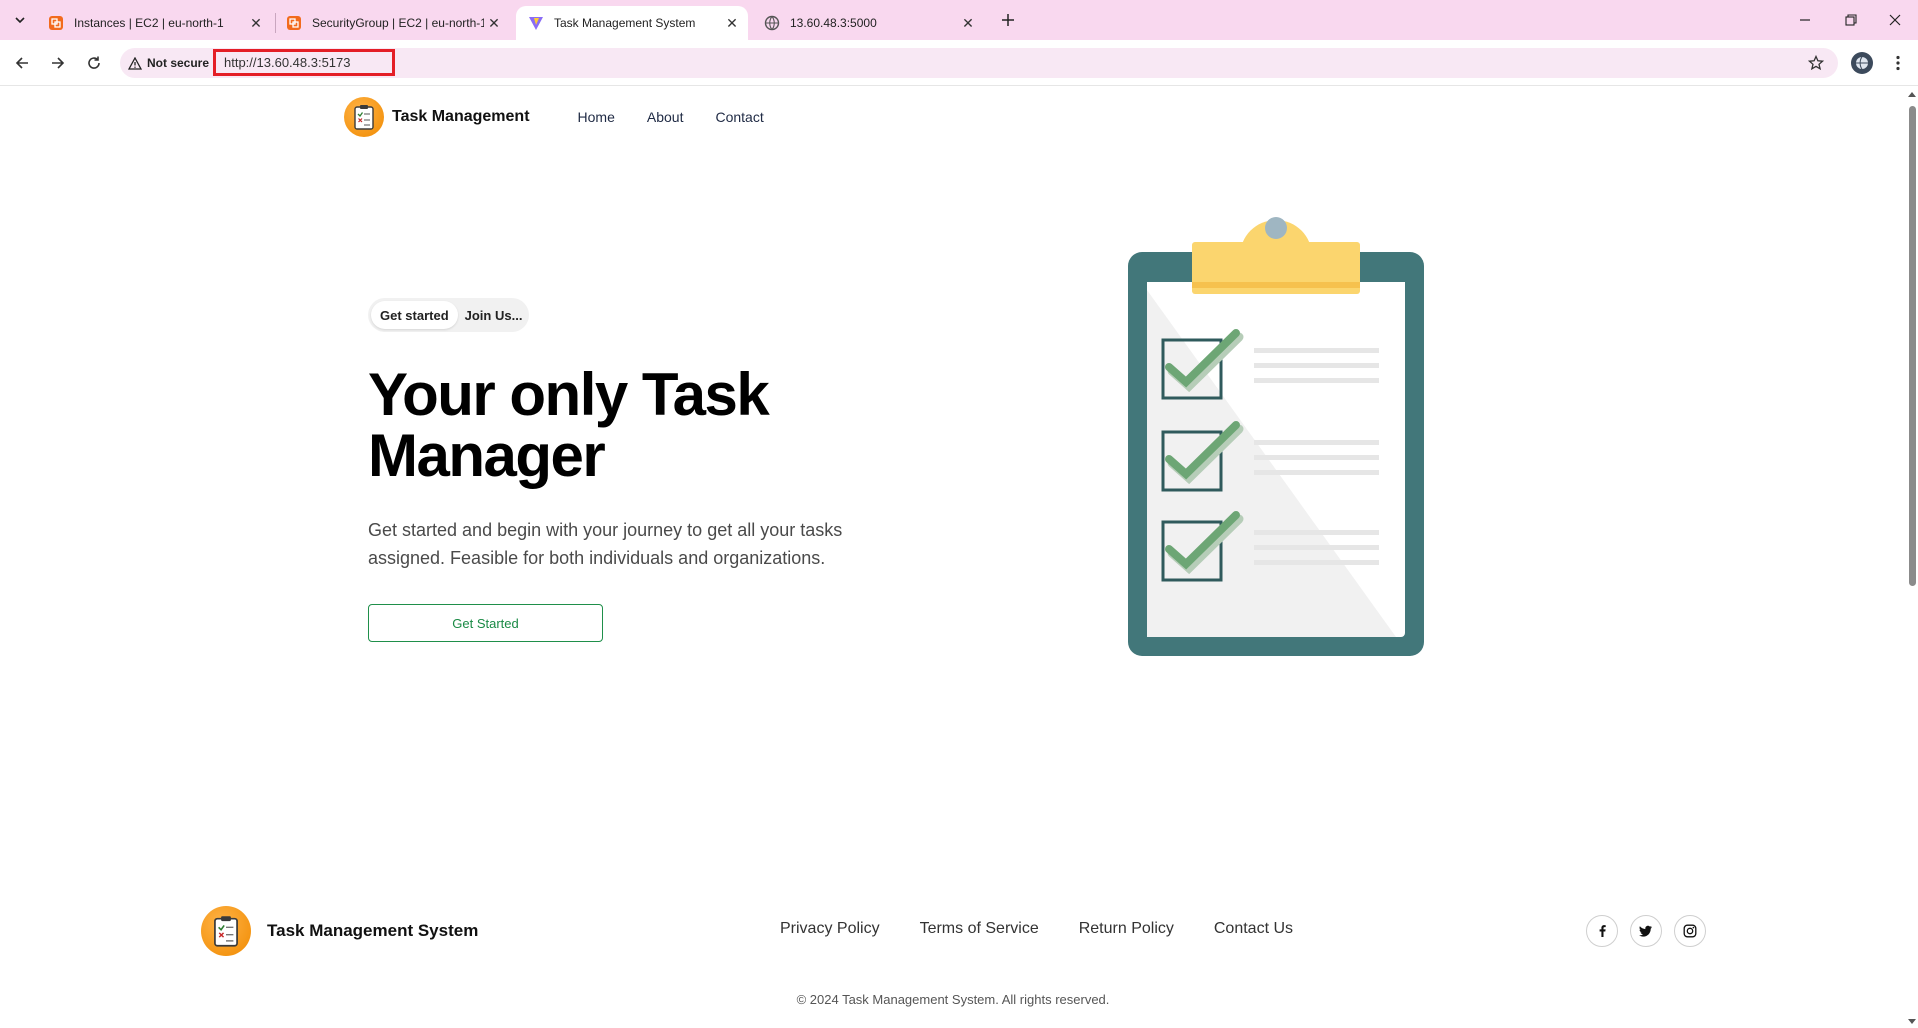  I want to click on brand-name: Task Management, so click(461, 116).